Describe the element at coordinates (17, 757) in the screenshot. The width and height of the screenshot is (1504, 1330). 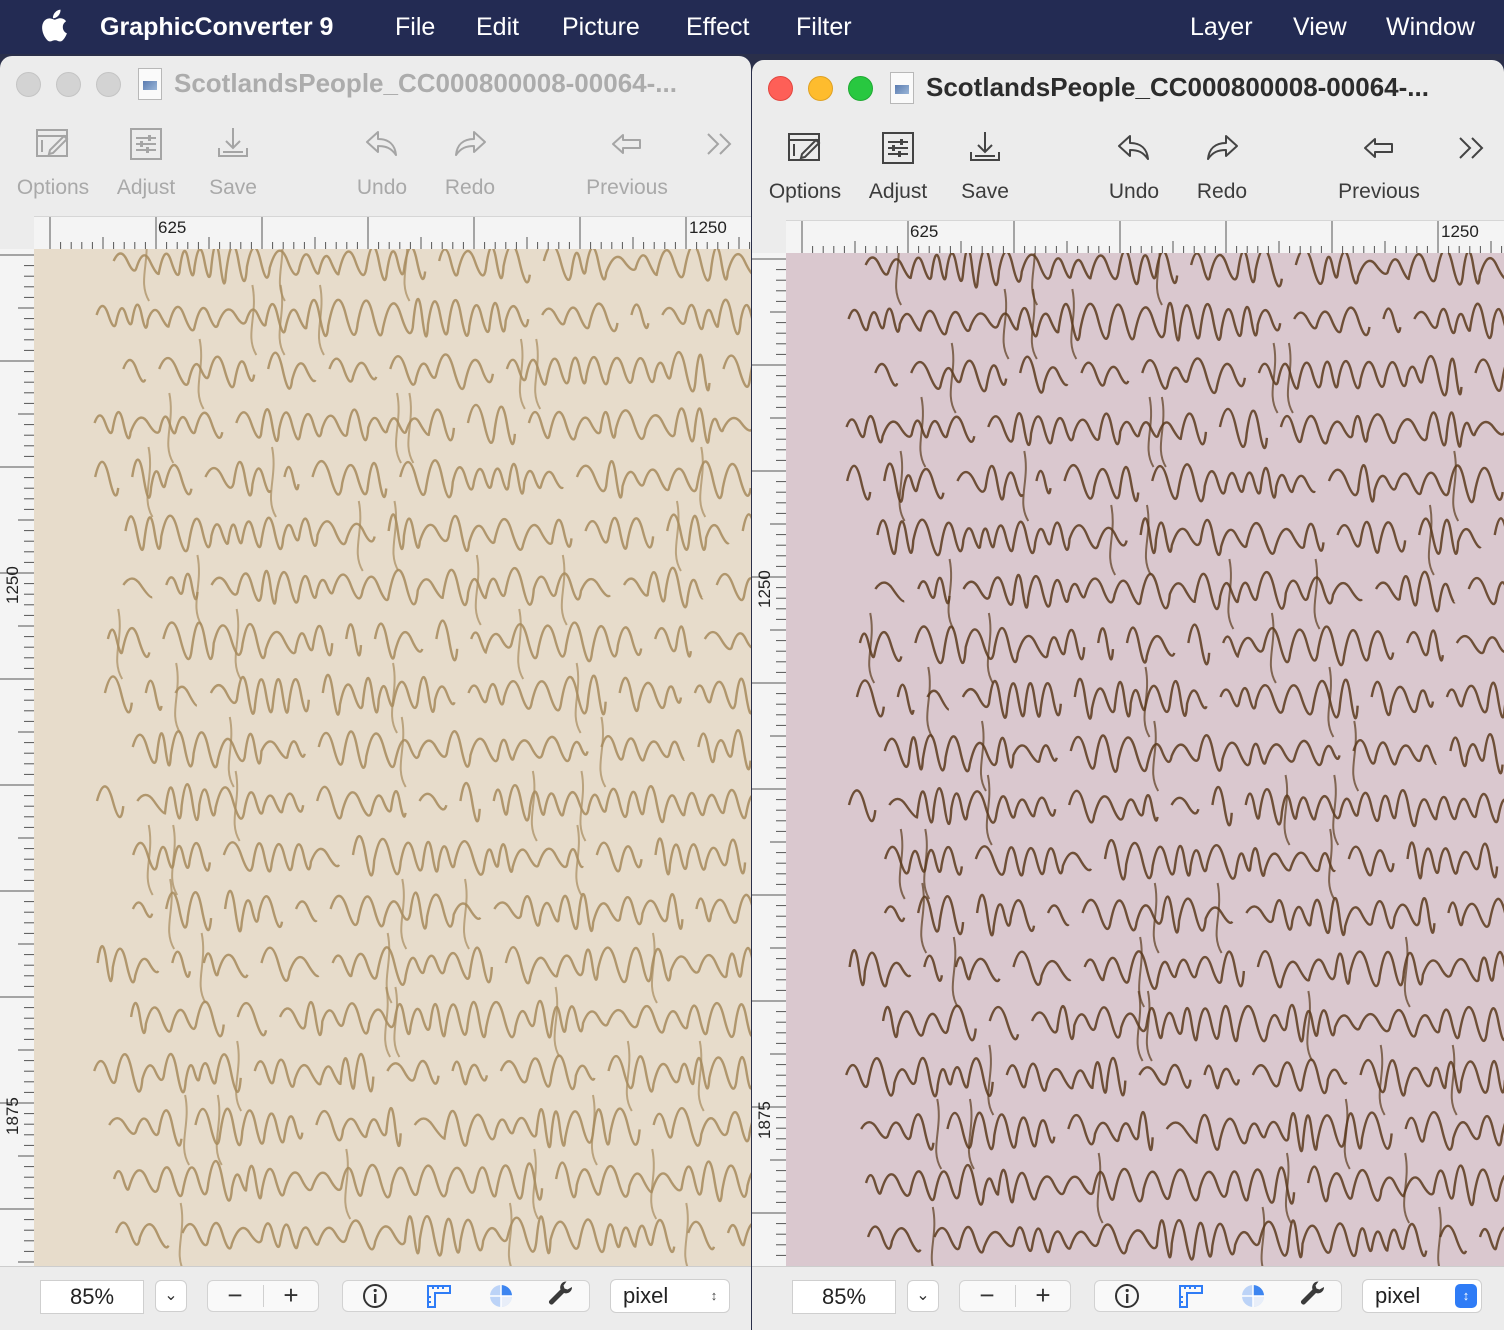
I see `vertical-ruler: 1250 1875` at that location.